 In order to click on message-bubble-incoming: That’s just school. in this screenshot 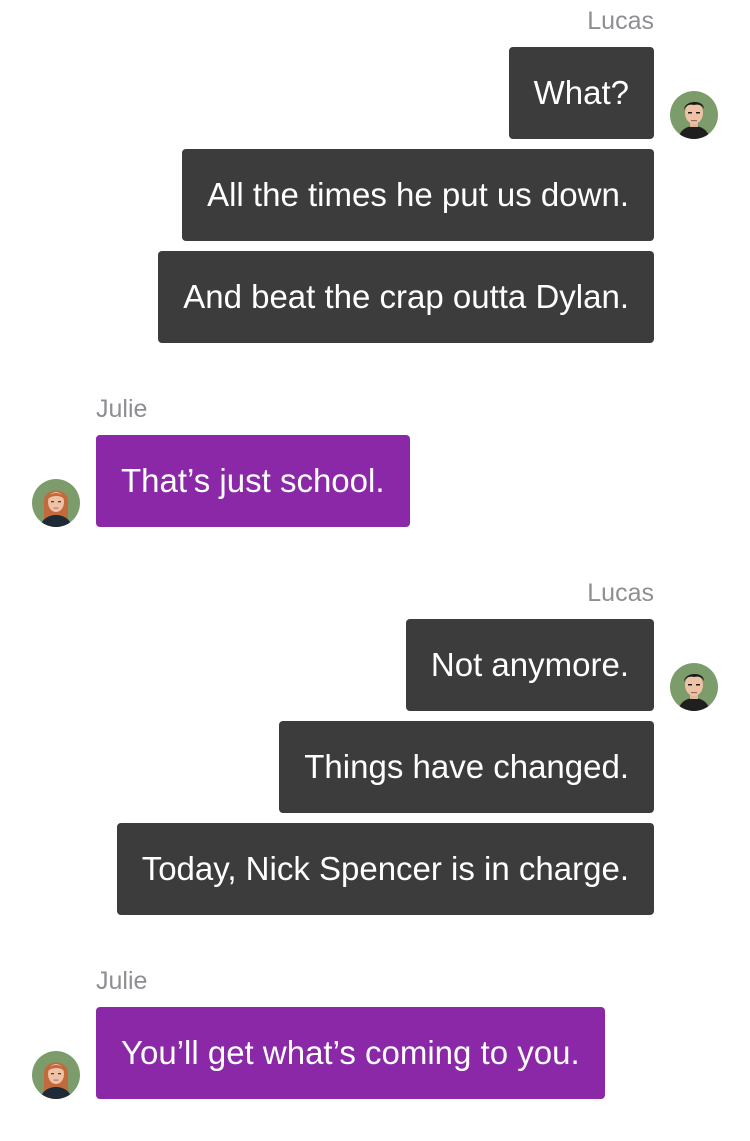, I will do `click(253, 481)`.